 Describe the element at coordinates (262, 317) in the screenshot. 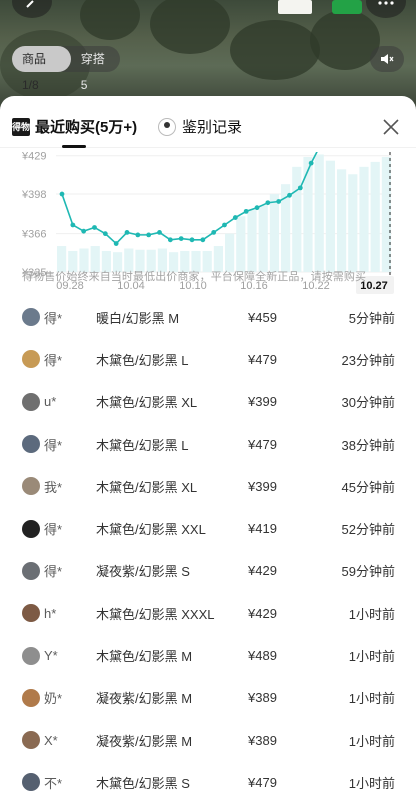

I see `item-price: ¥459` at that location.